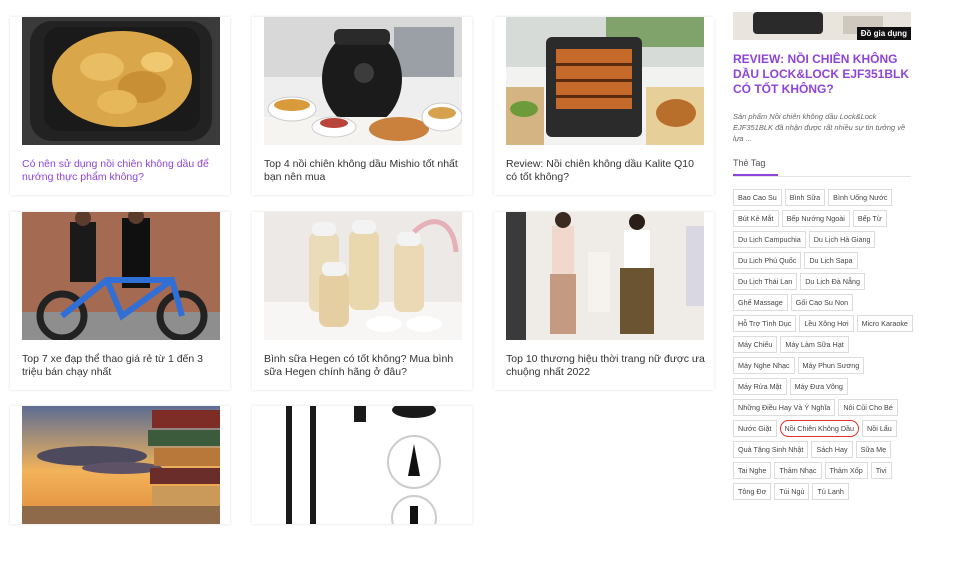 Image resolution: width=973 pixels, height=571 pixels. Describe the element at coordinates (752, 470) in the screenshot. I see `tag-link: Tai Nghe` at that location.